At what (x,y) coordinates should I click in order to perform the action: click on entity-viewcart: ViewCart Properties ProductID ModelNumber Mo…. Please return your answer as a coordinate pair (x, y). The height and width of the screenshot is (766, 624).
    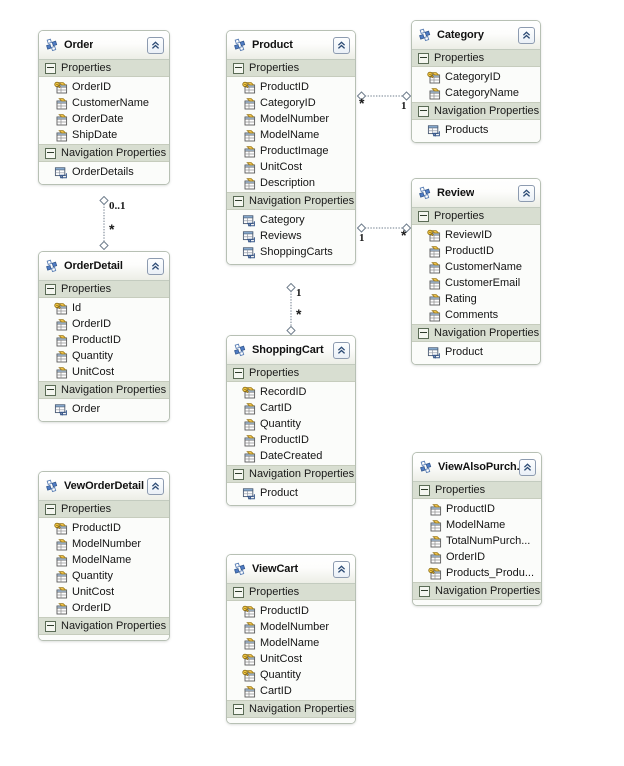
    Looking at the image, I should click on (291, 639).